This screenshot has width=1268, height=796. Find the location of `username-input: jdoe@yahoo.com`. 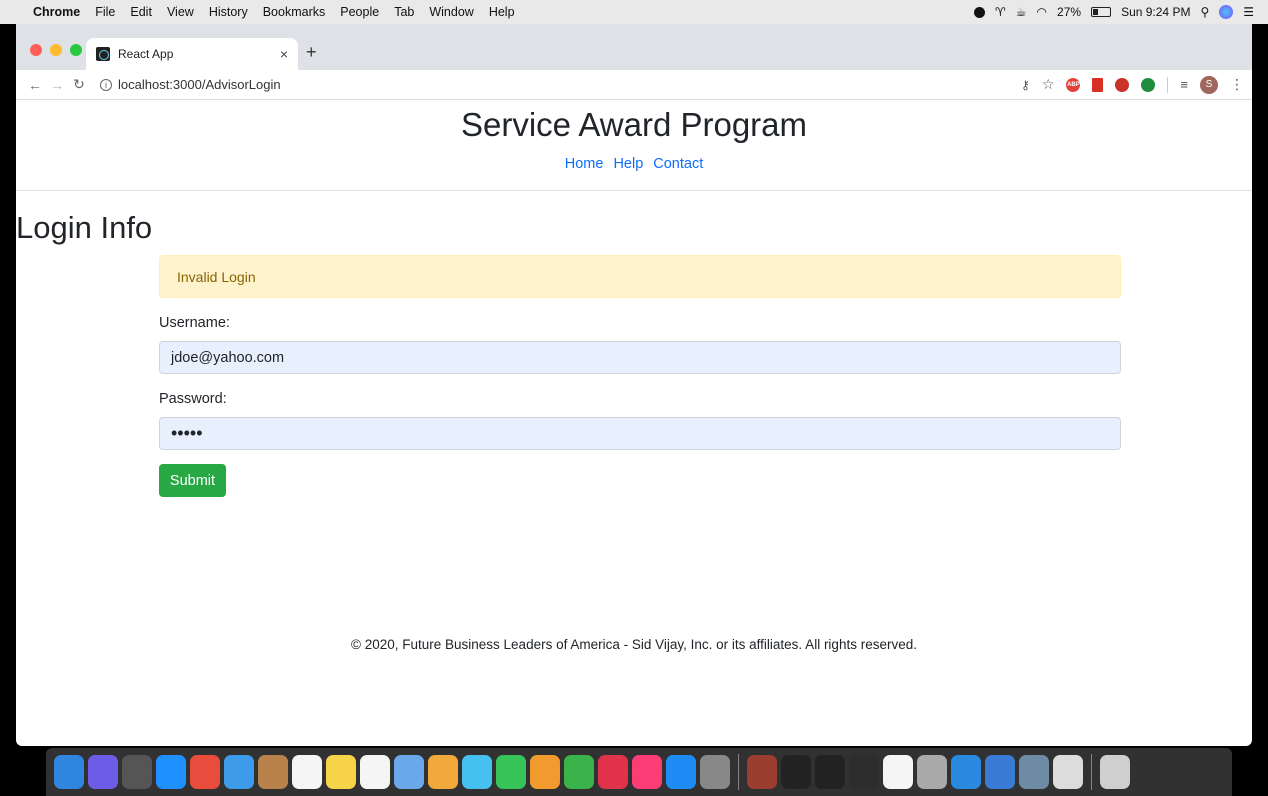

username-input: jdoe@yahoo.com is located at coordinates (640, 357).